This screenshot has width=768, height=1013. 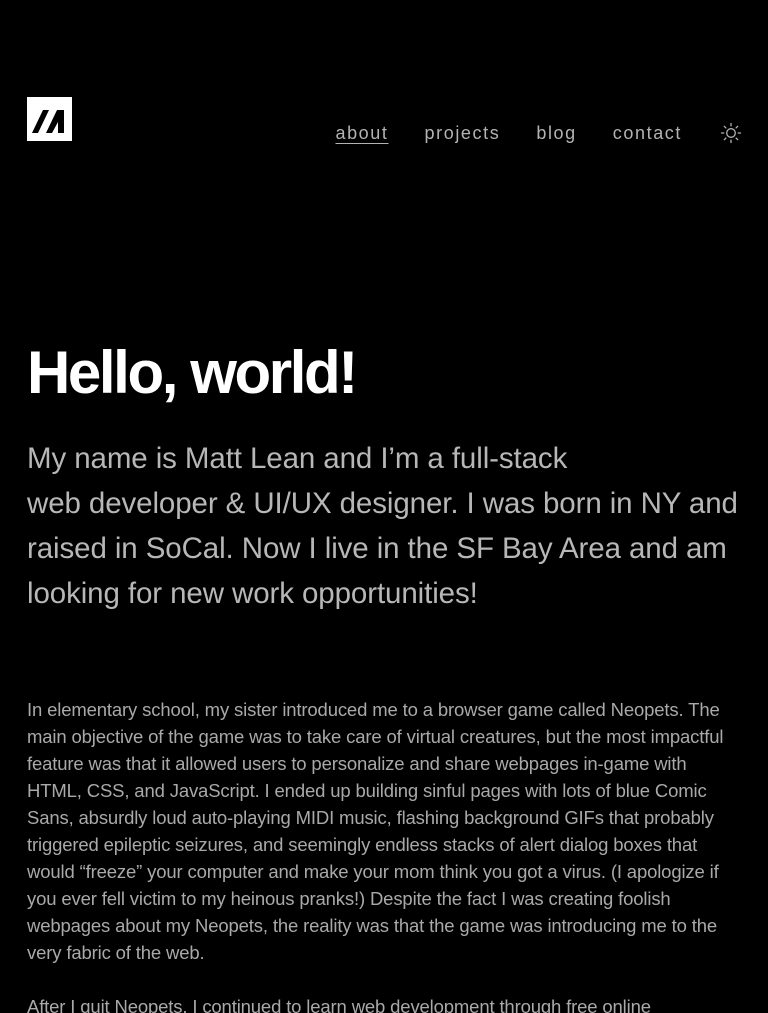 I want to click on nav-link-projects: projects, so click(x=463, y=133).